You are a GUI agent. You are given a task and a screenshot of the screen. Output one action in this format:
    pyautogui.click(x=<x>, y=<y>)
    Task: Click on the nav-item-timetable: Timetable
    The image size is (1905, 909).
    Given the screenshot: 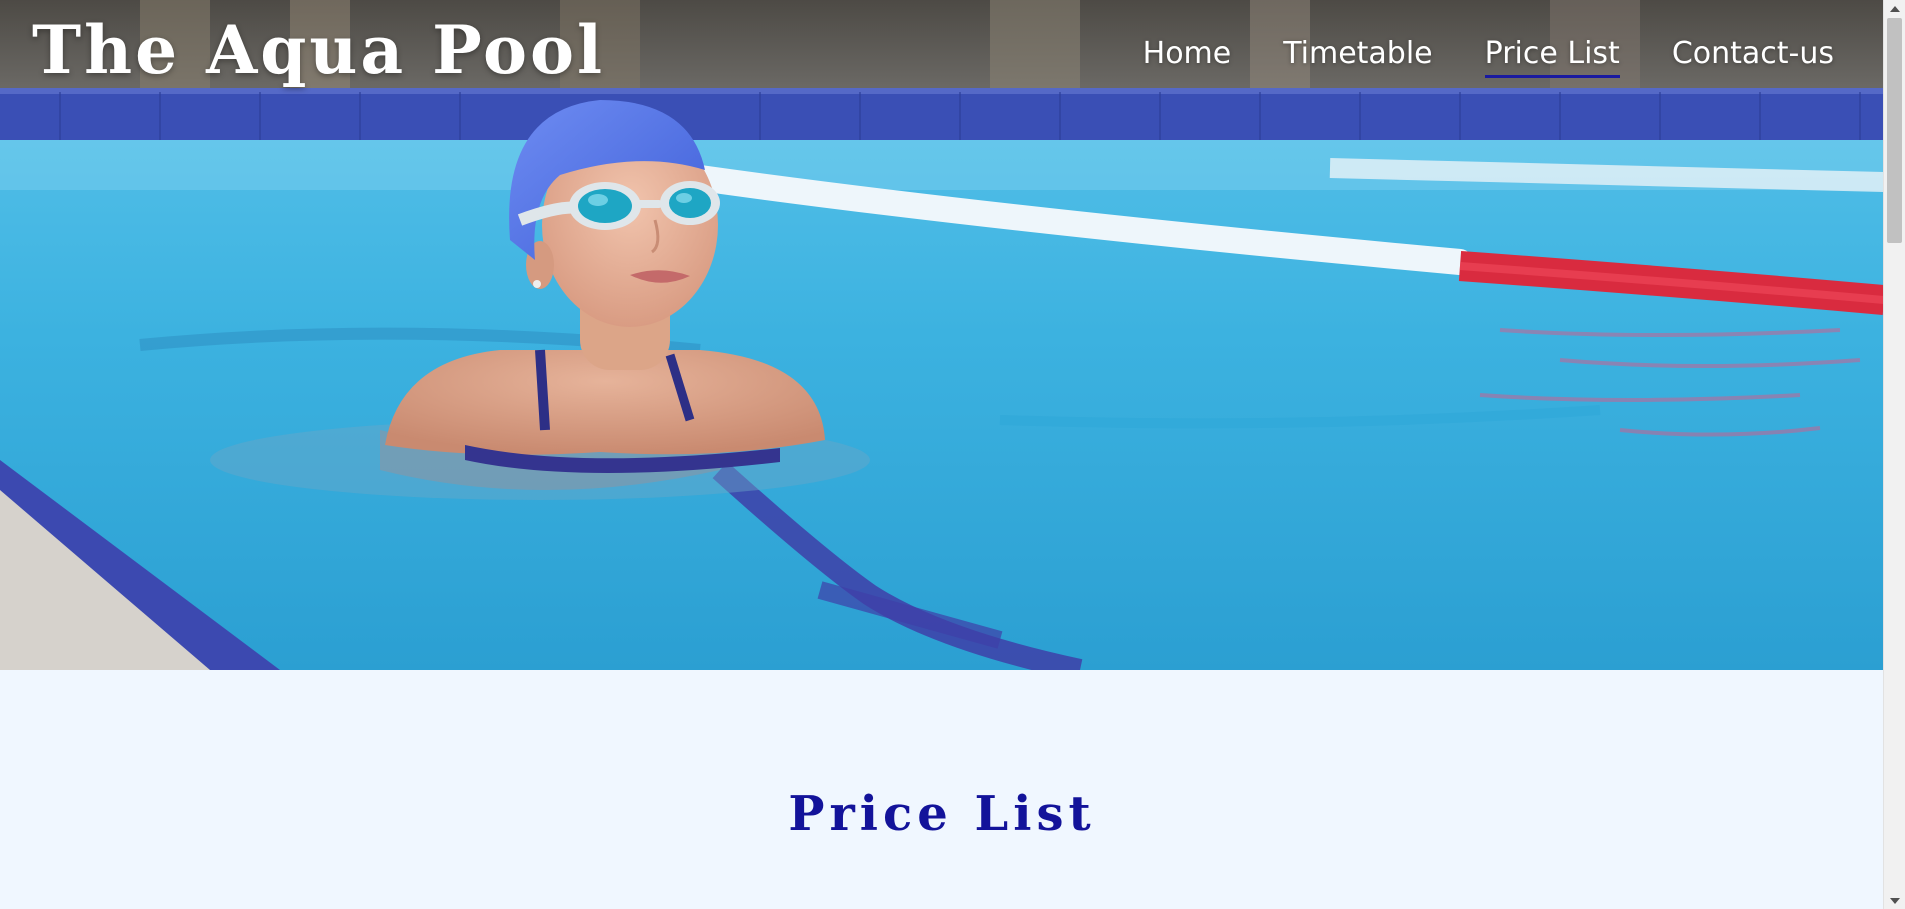 What is the action you would take?
    pyautogui.click(x=1357, y=57)
    